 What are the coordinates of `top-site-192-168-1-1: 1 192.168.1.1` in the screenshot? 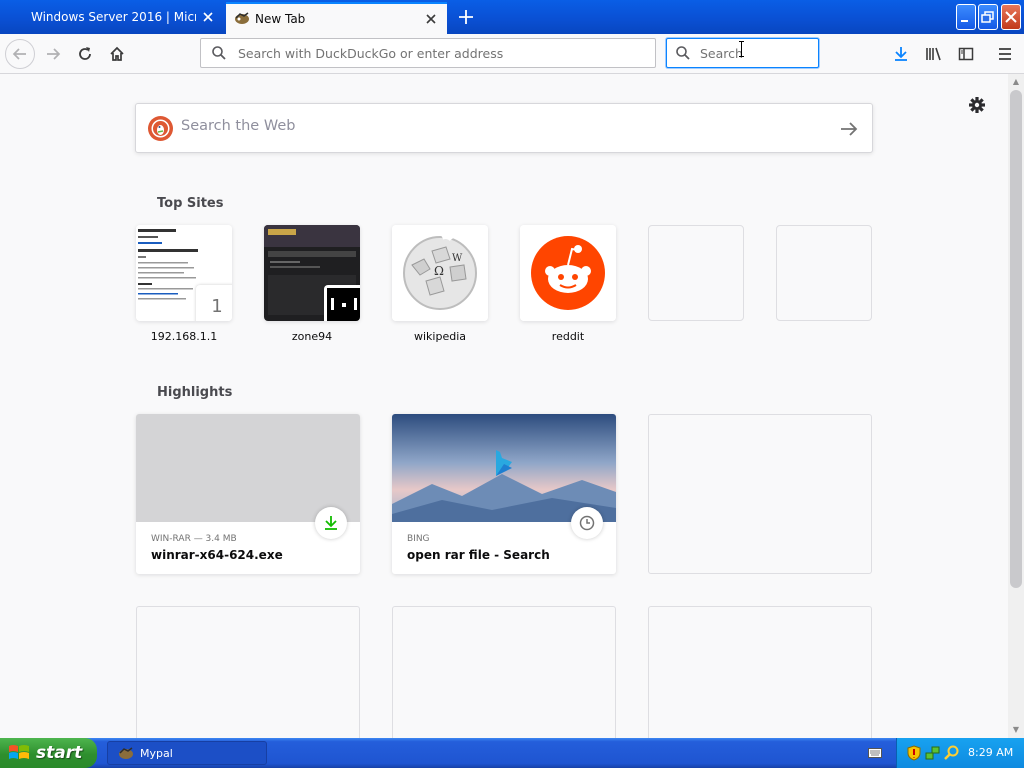 It's located at (184, 284).